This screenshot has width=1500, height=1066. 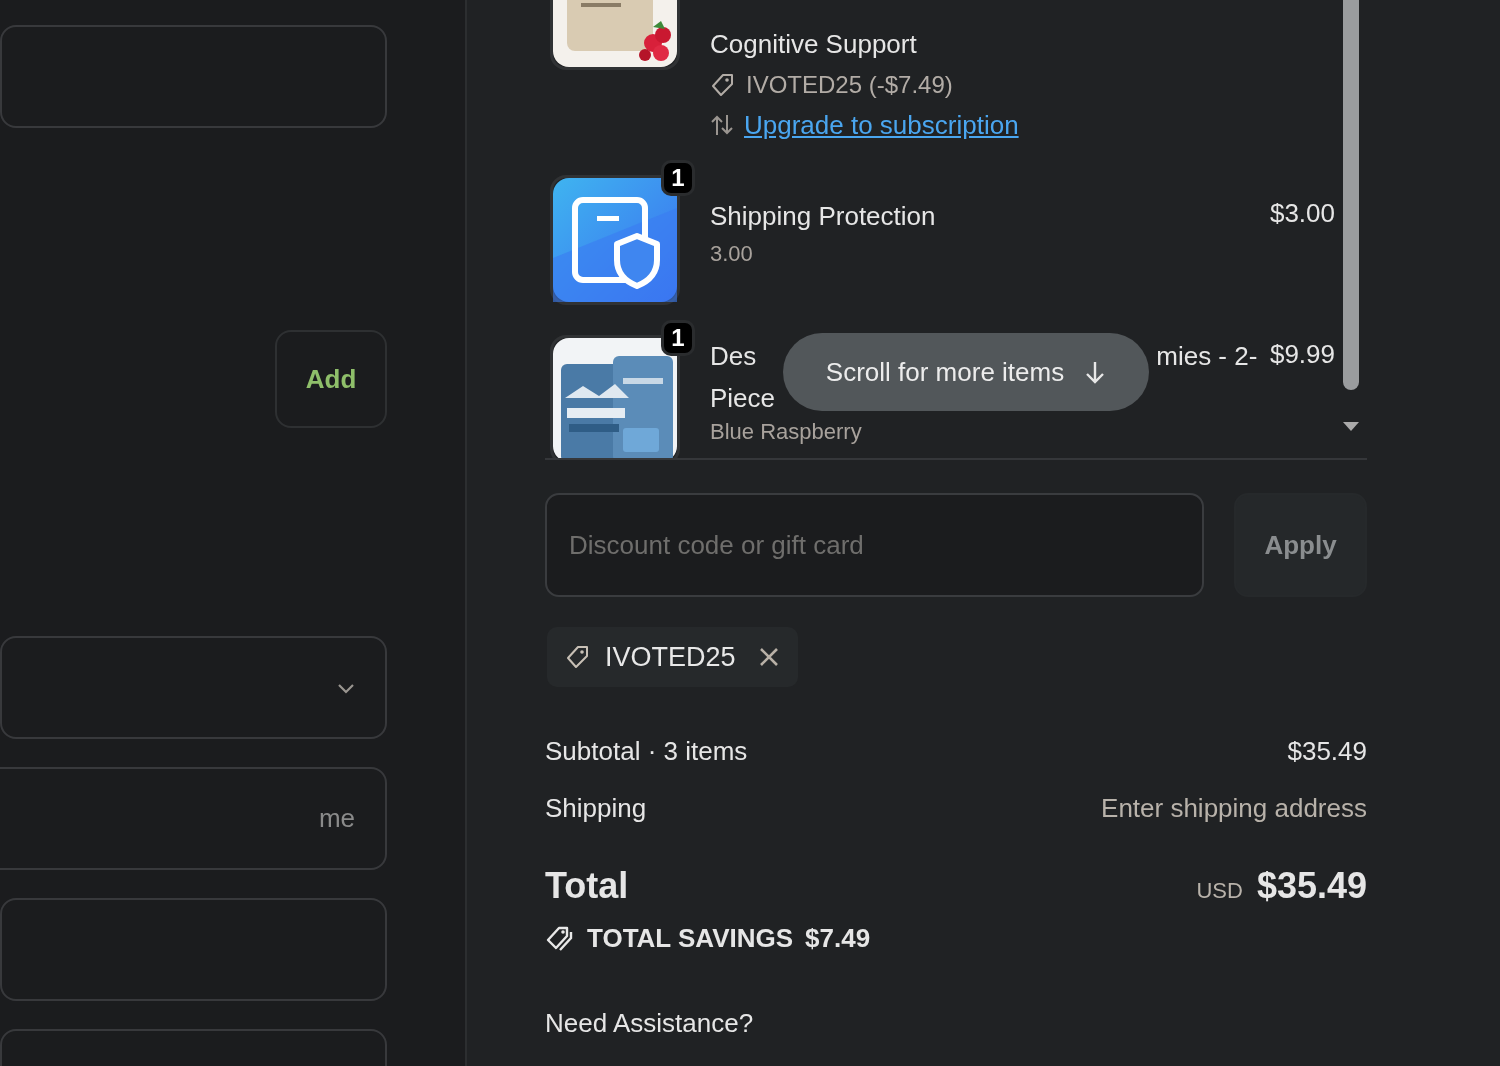 I want to click on scrollbar-thumb, so click(x=1351, y=195).